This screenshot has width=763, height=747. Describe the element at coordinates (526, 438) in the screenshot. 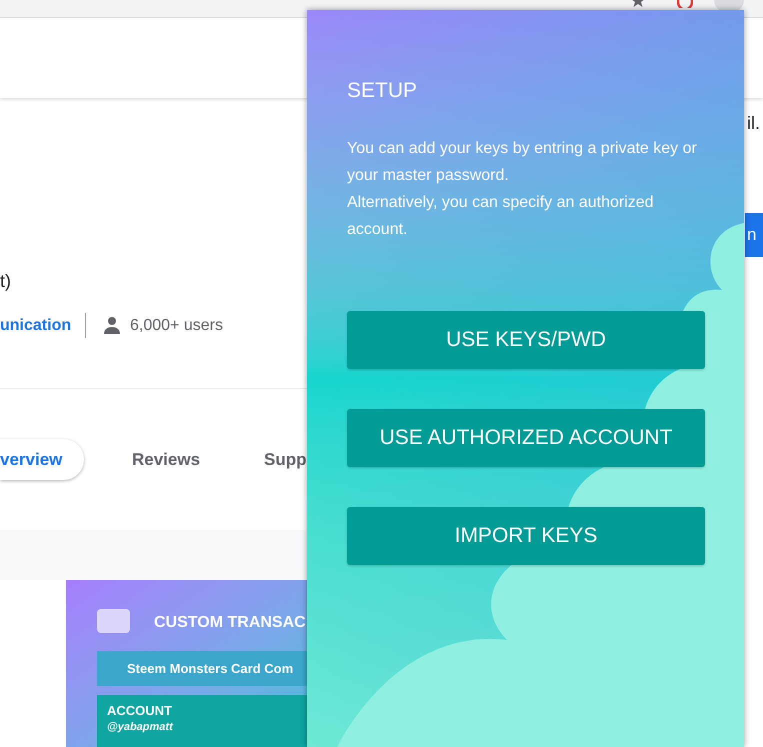

I see `setup-option-button: USE AUTHORIZED ACCOUNT` at that location.